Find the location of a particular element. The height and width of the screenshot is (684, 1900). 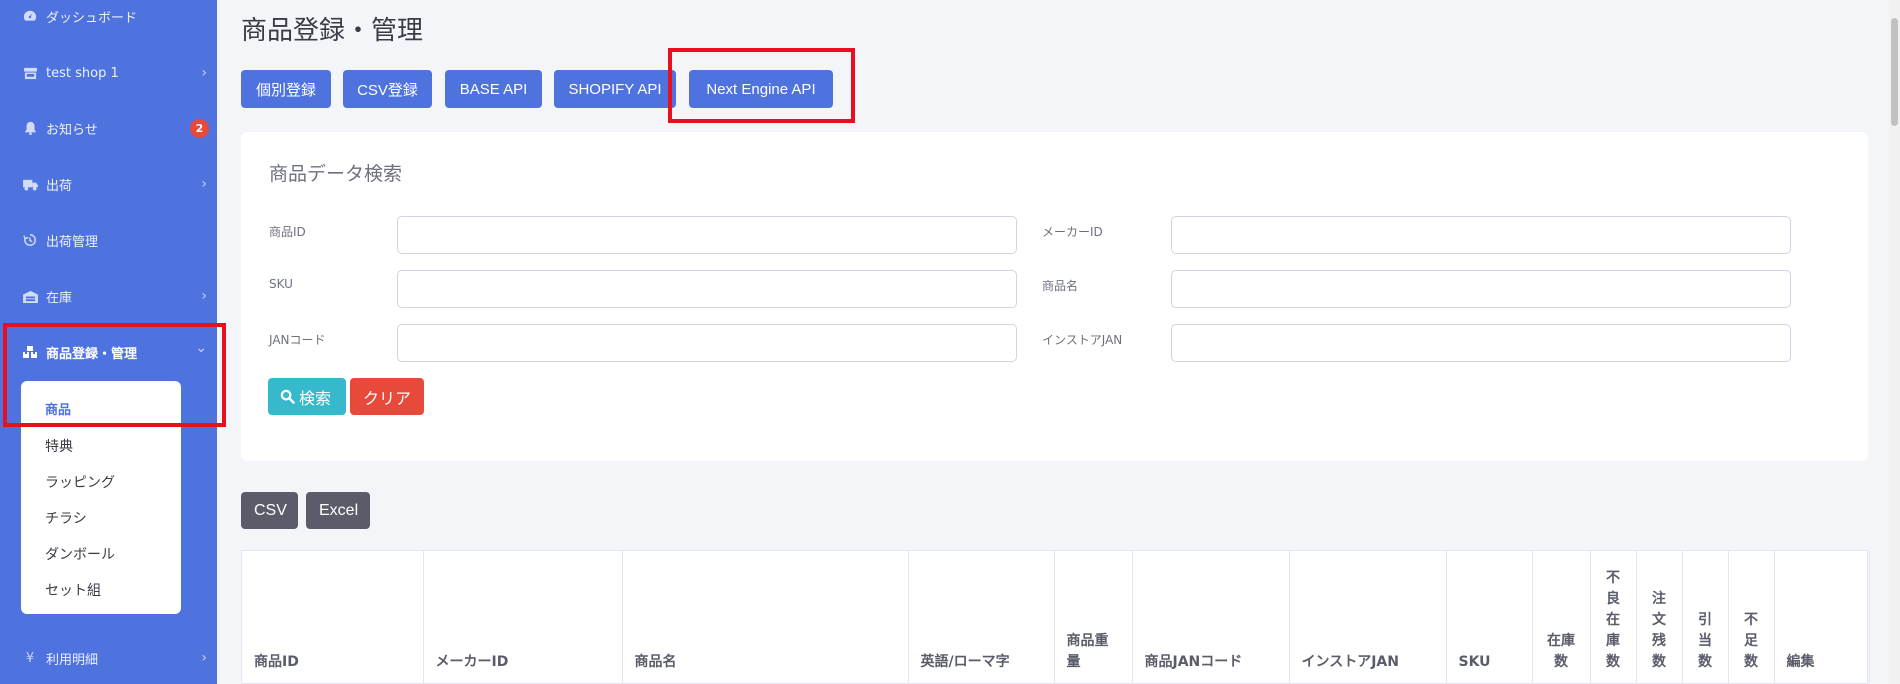

sidebar-item-shop: test shop 1 › is located at coordinates (108, 73).